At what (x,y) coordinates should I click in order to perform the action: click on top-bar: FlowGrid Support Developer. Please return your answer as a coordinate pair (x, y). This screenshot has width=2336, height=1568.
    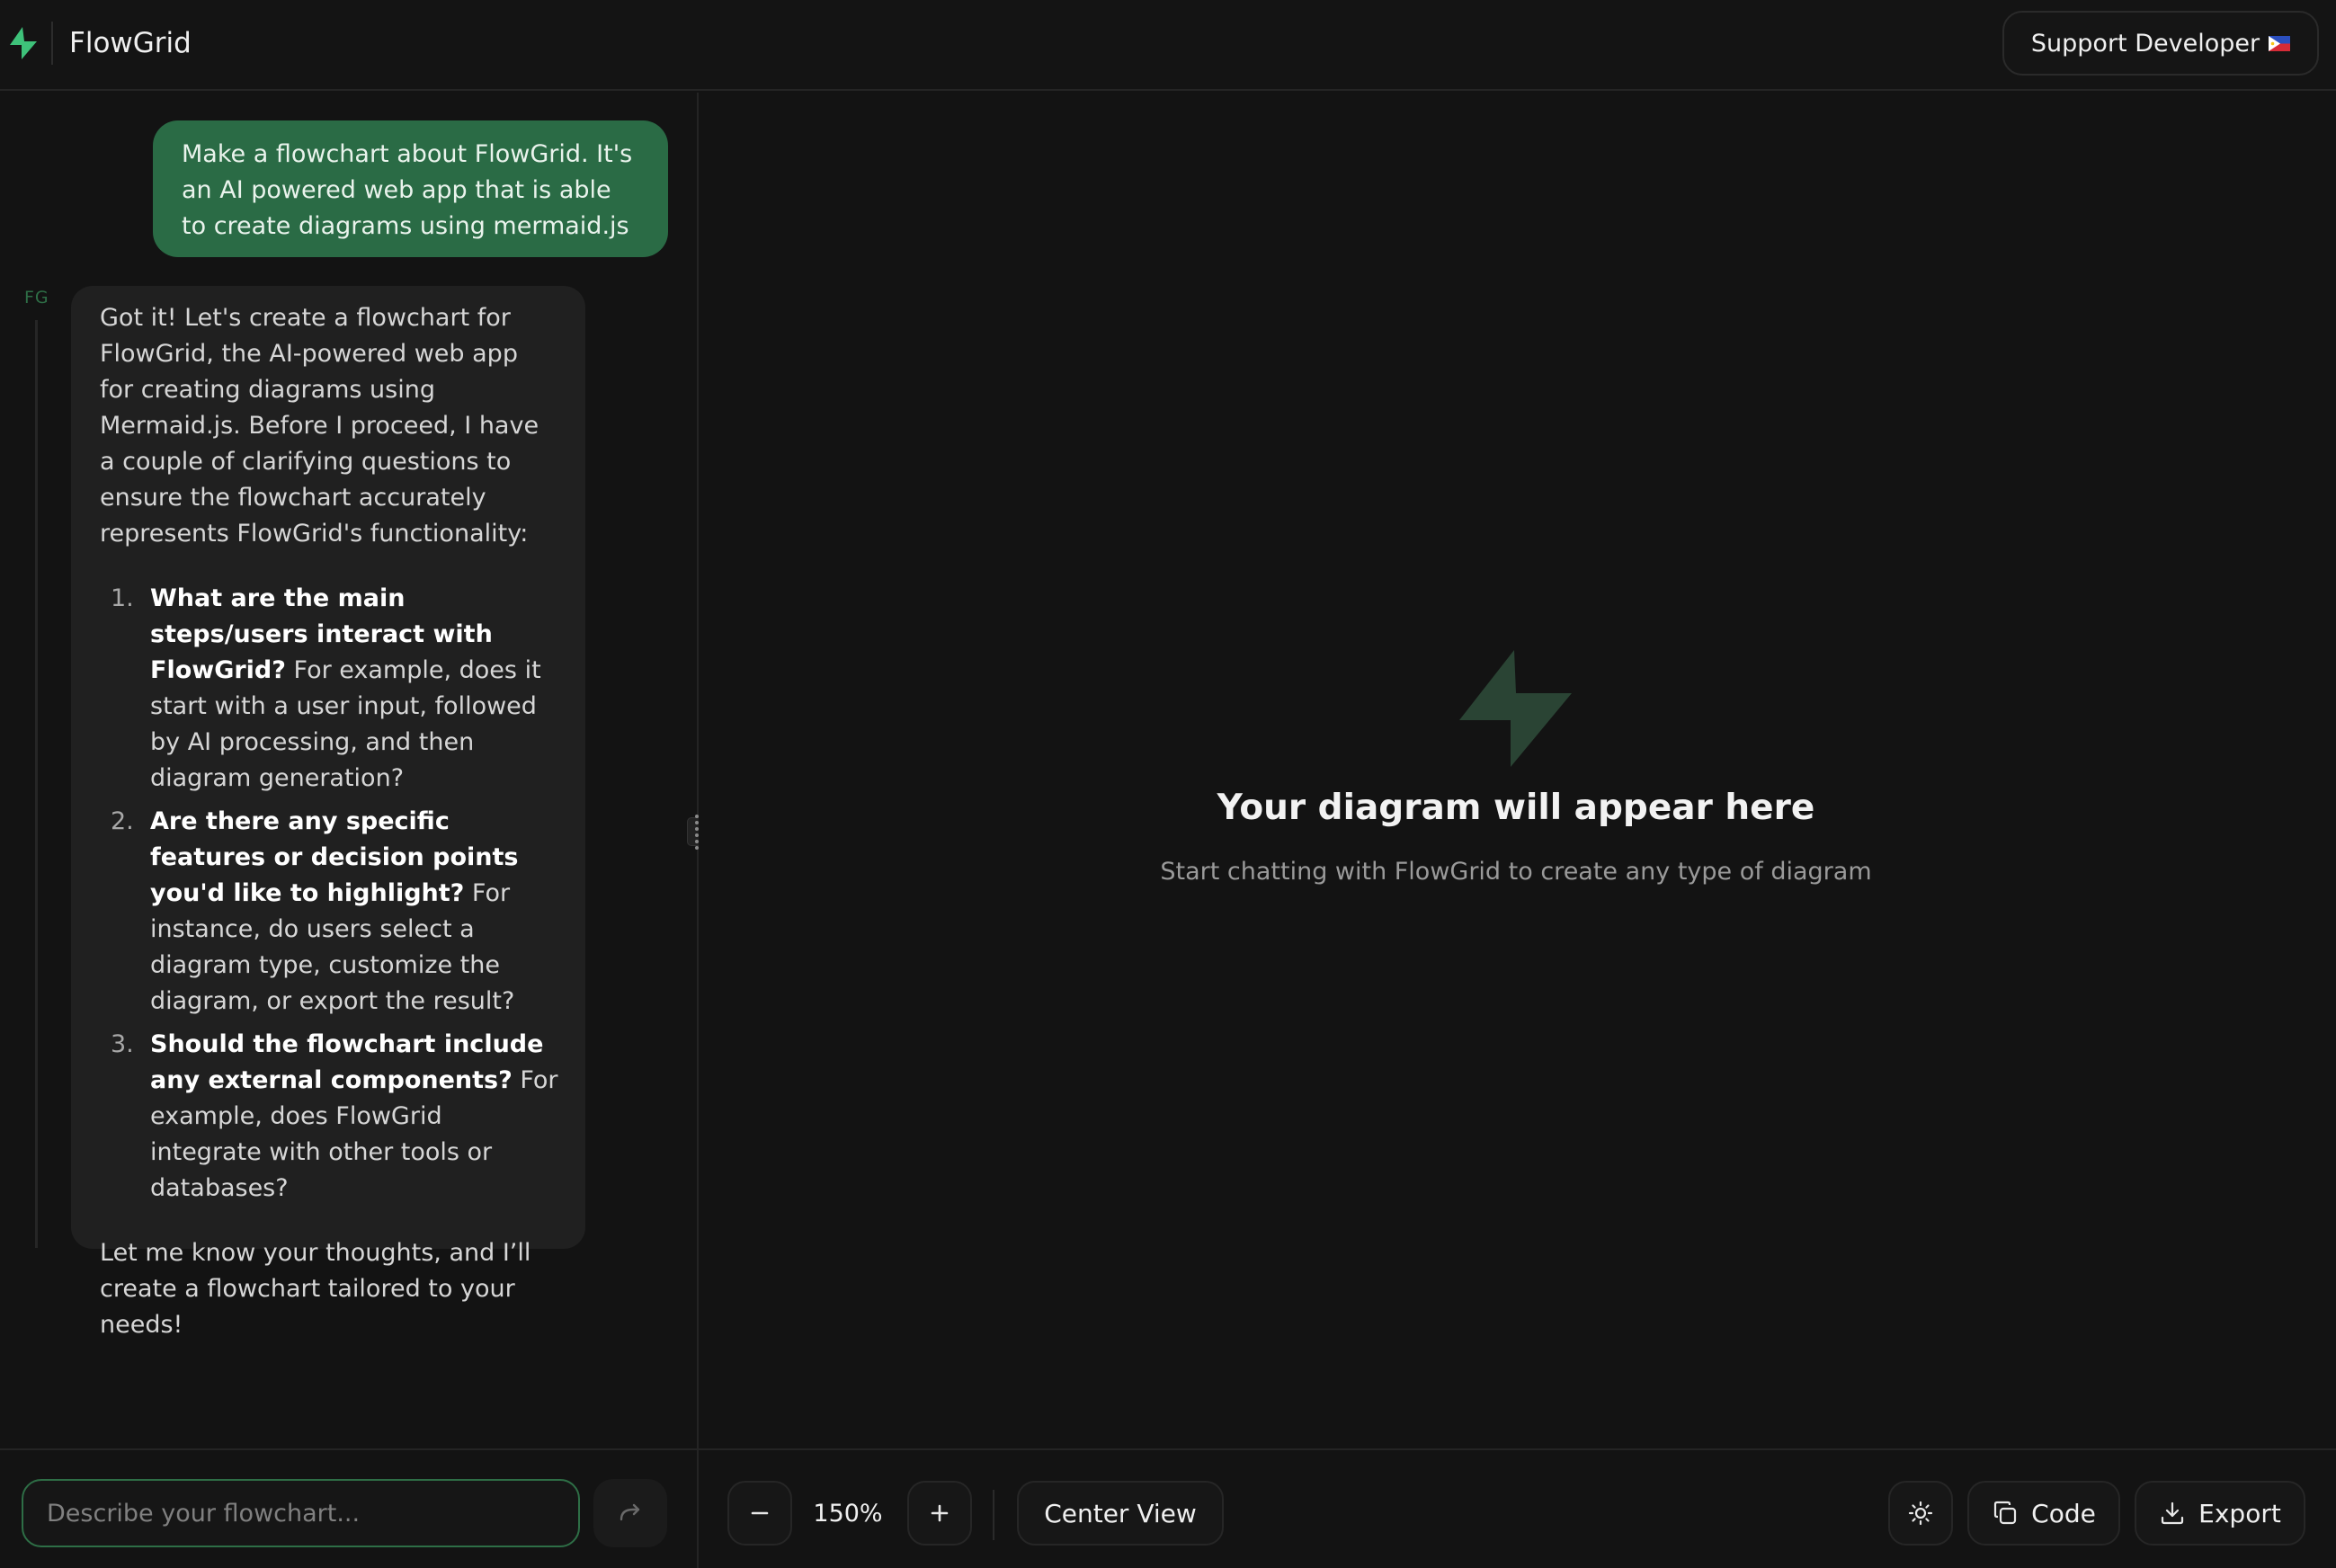
    Looking at the image, I should click on (1168, 46).